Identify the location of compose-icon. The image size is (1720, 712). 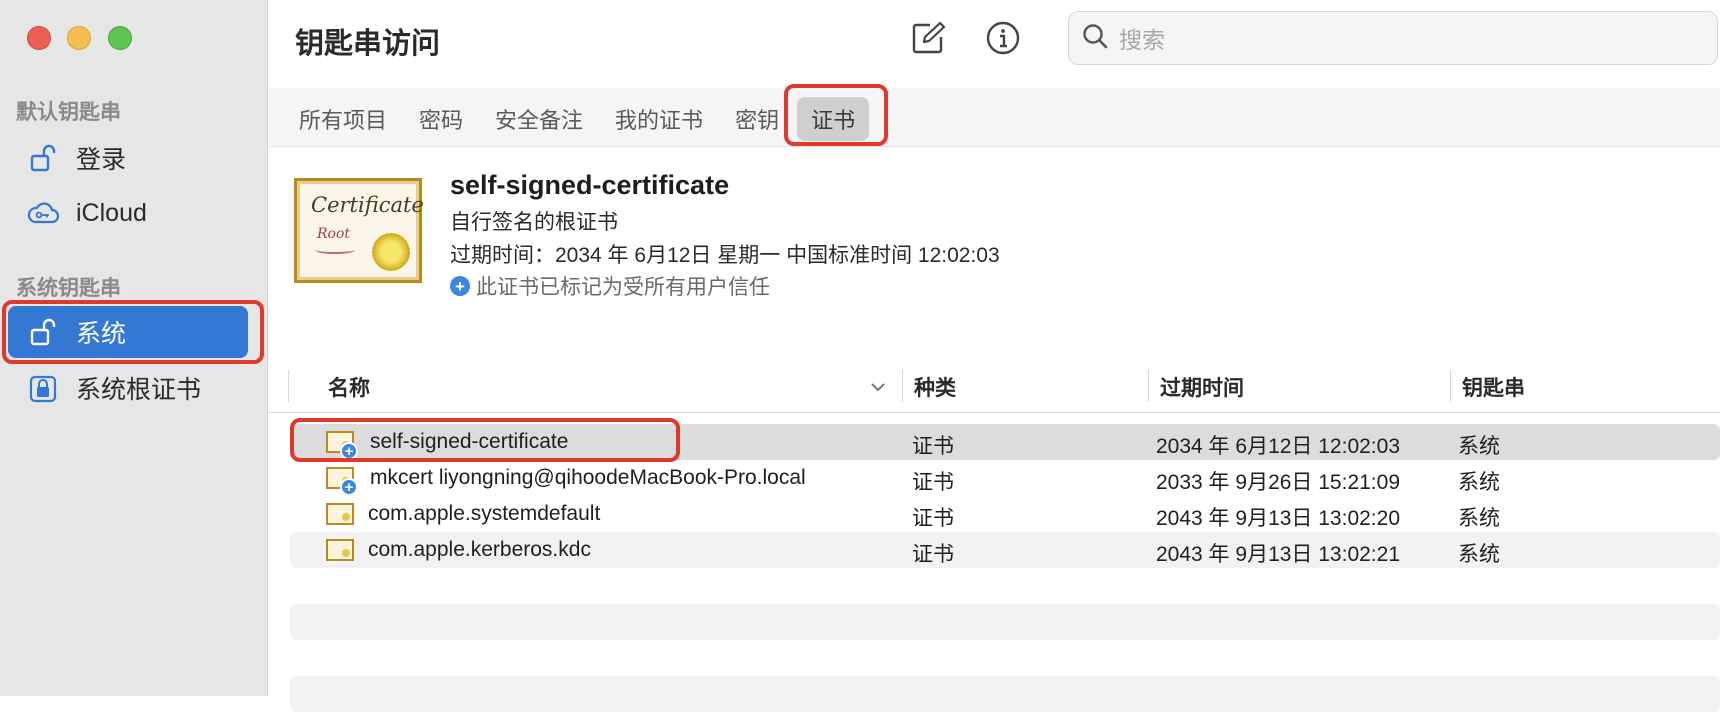
(928, 38).